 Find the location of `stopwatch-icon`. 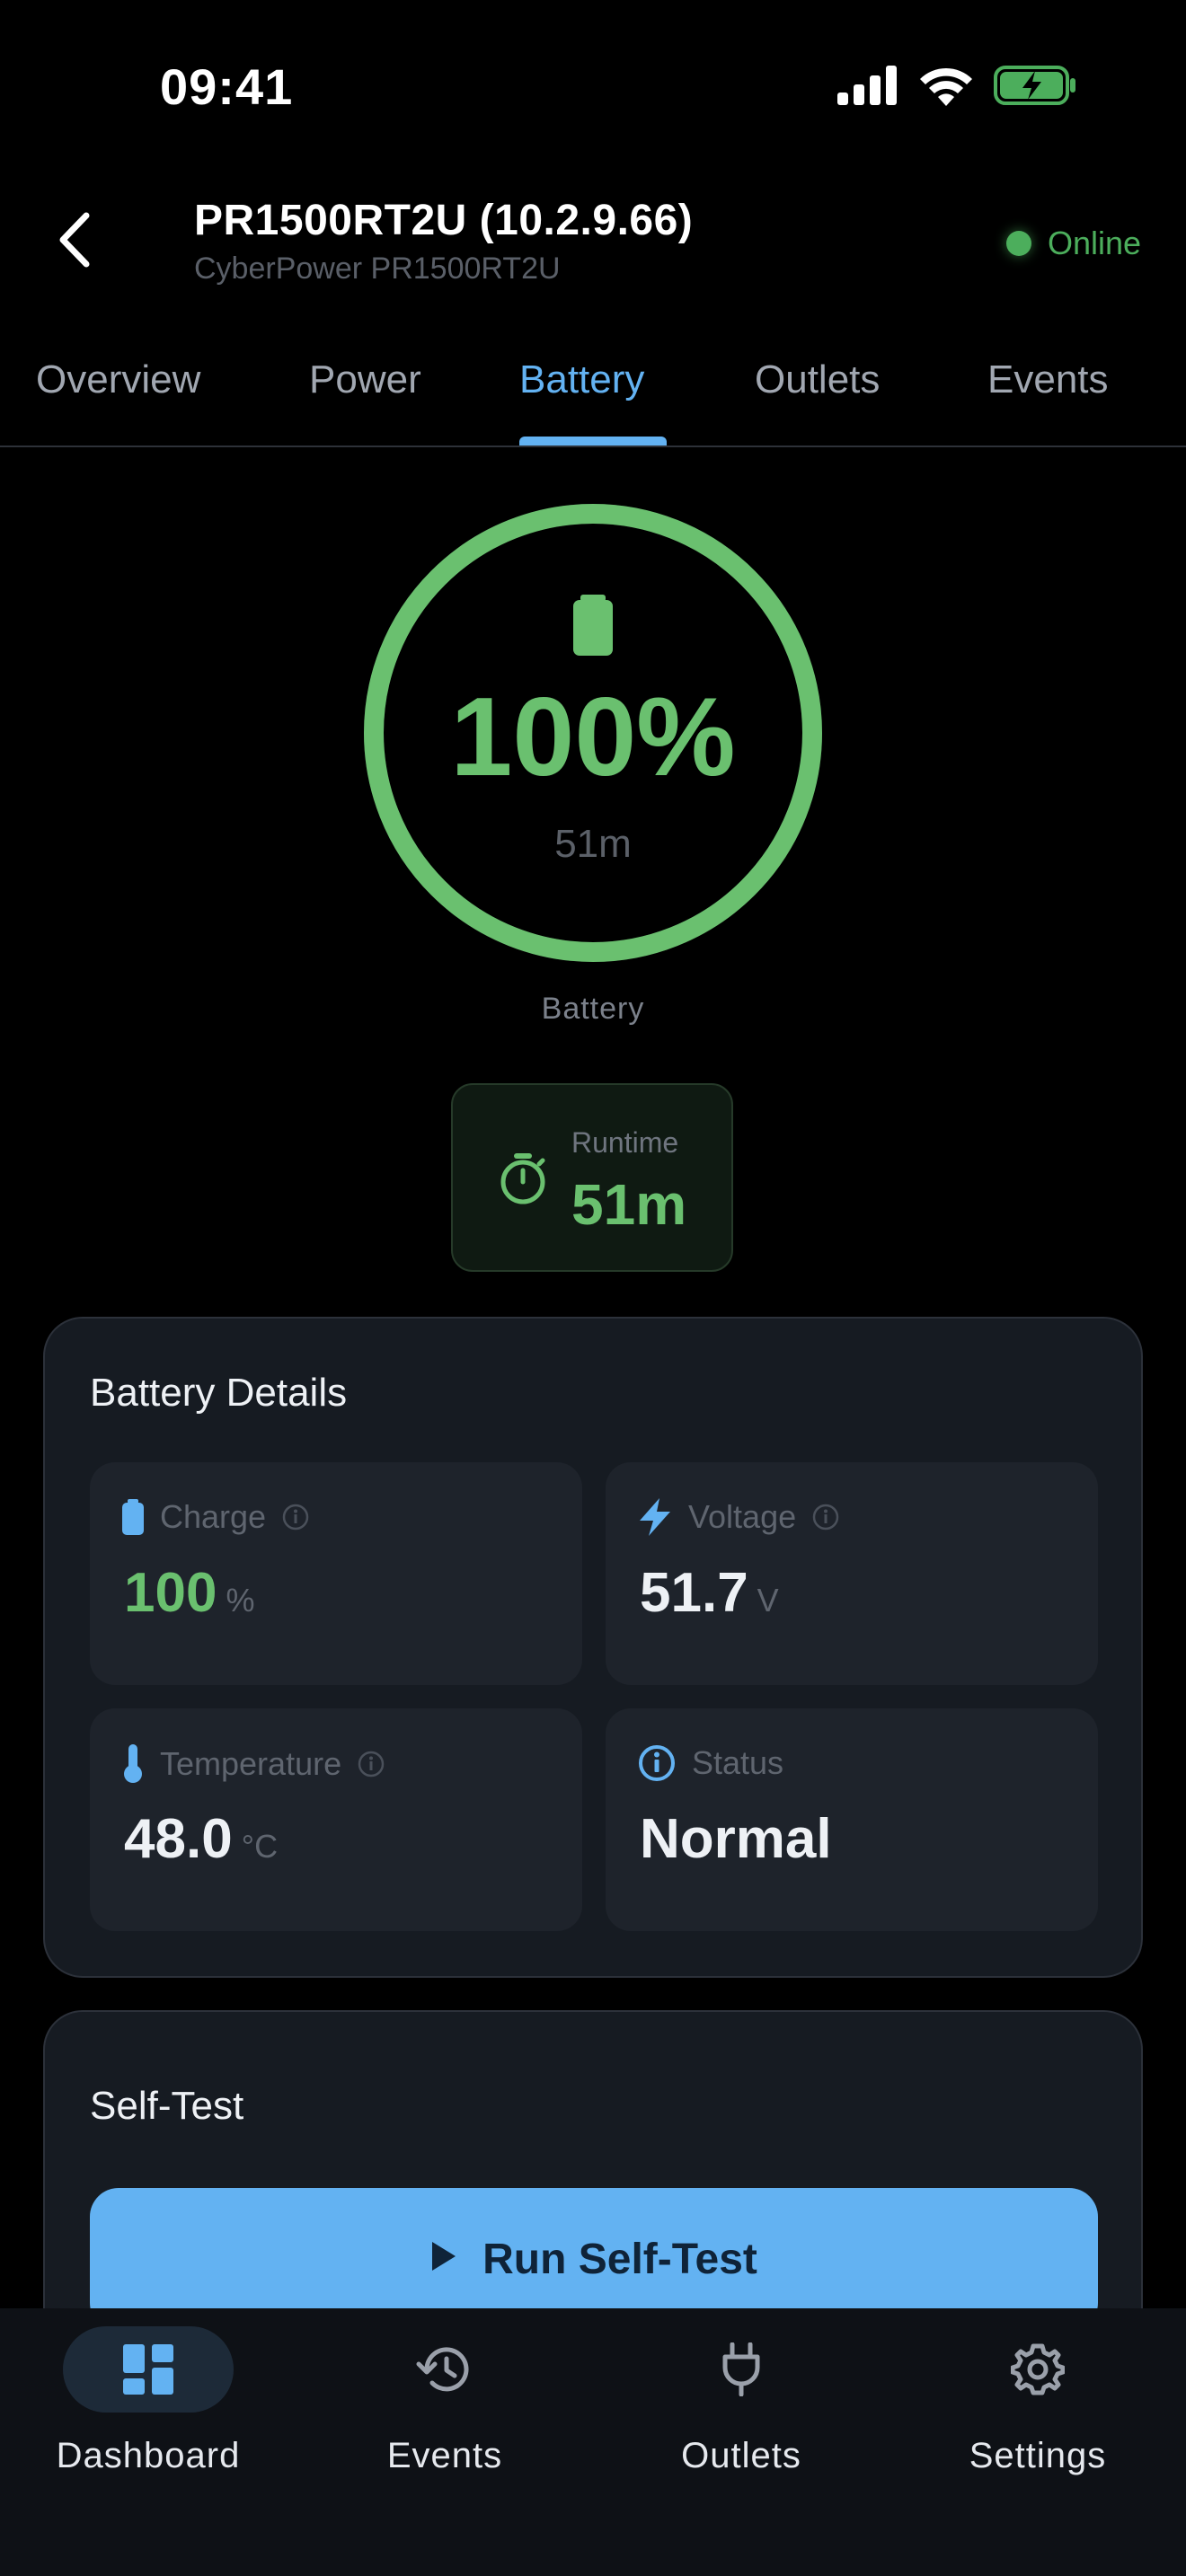

stopwatch-icon is located at coordinates (522, 1178).